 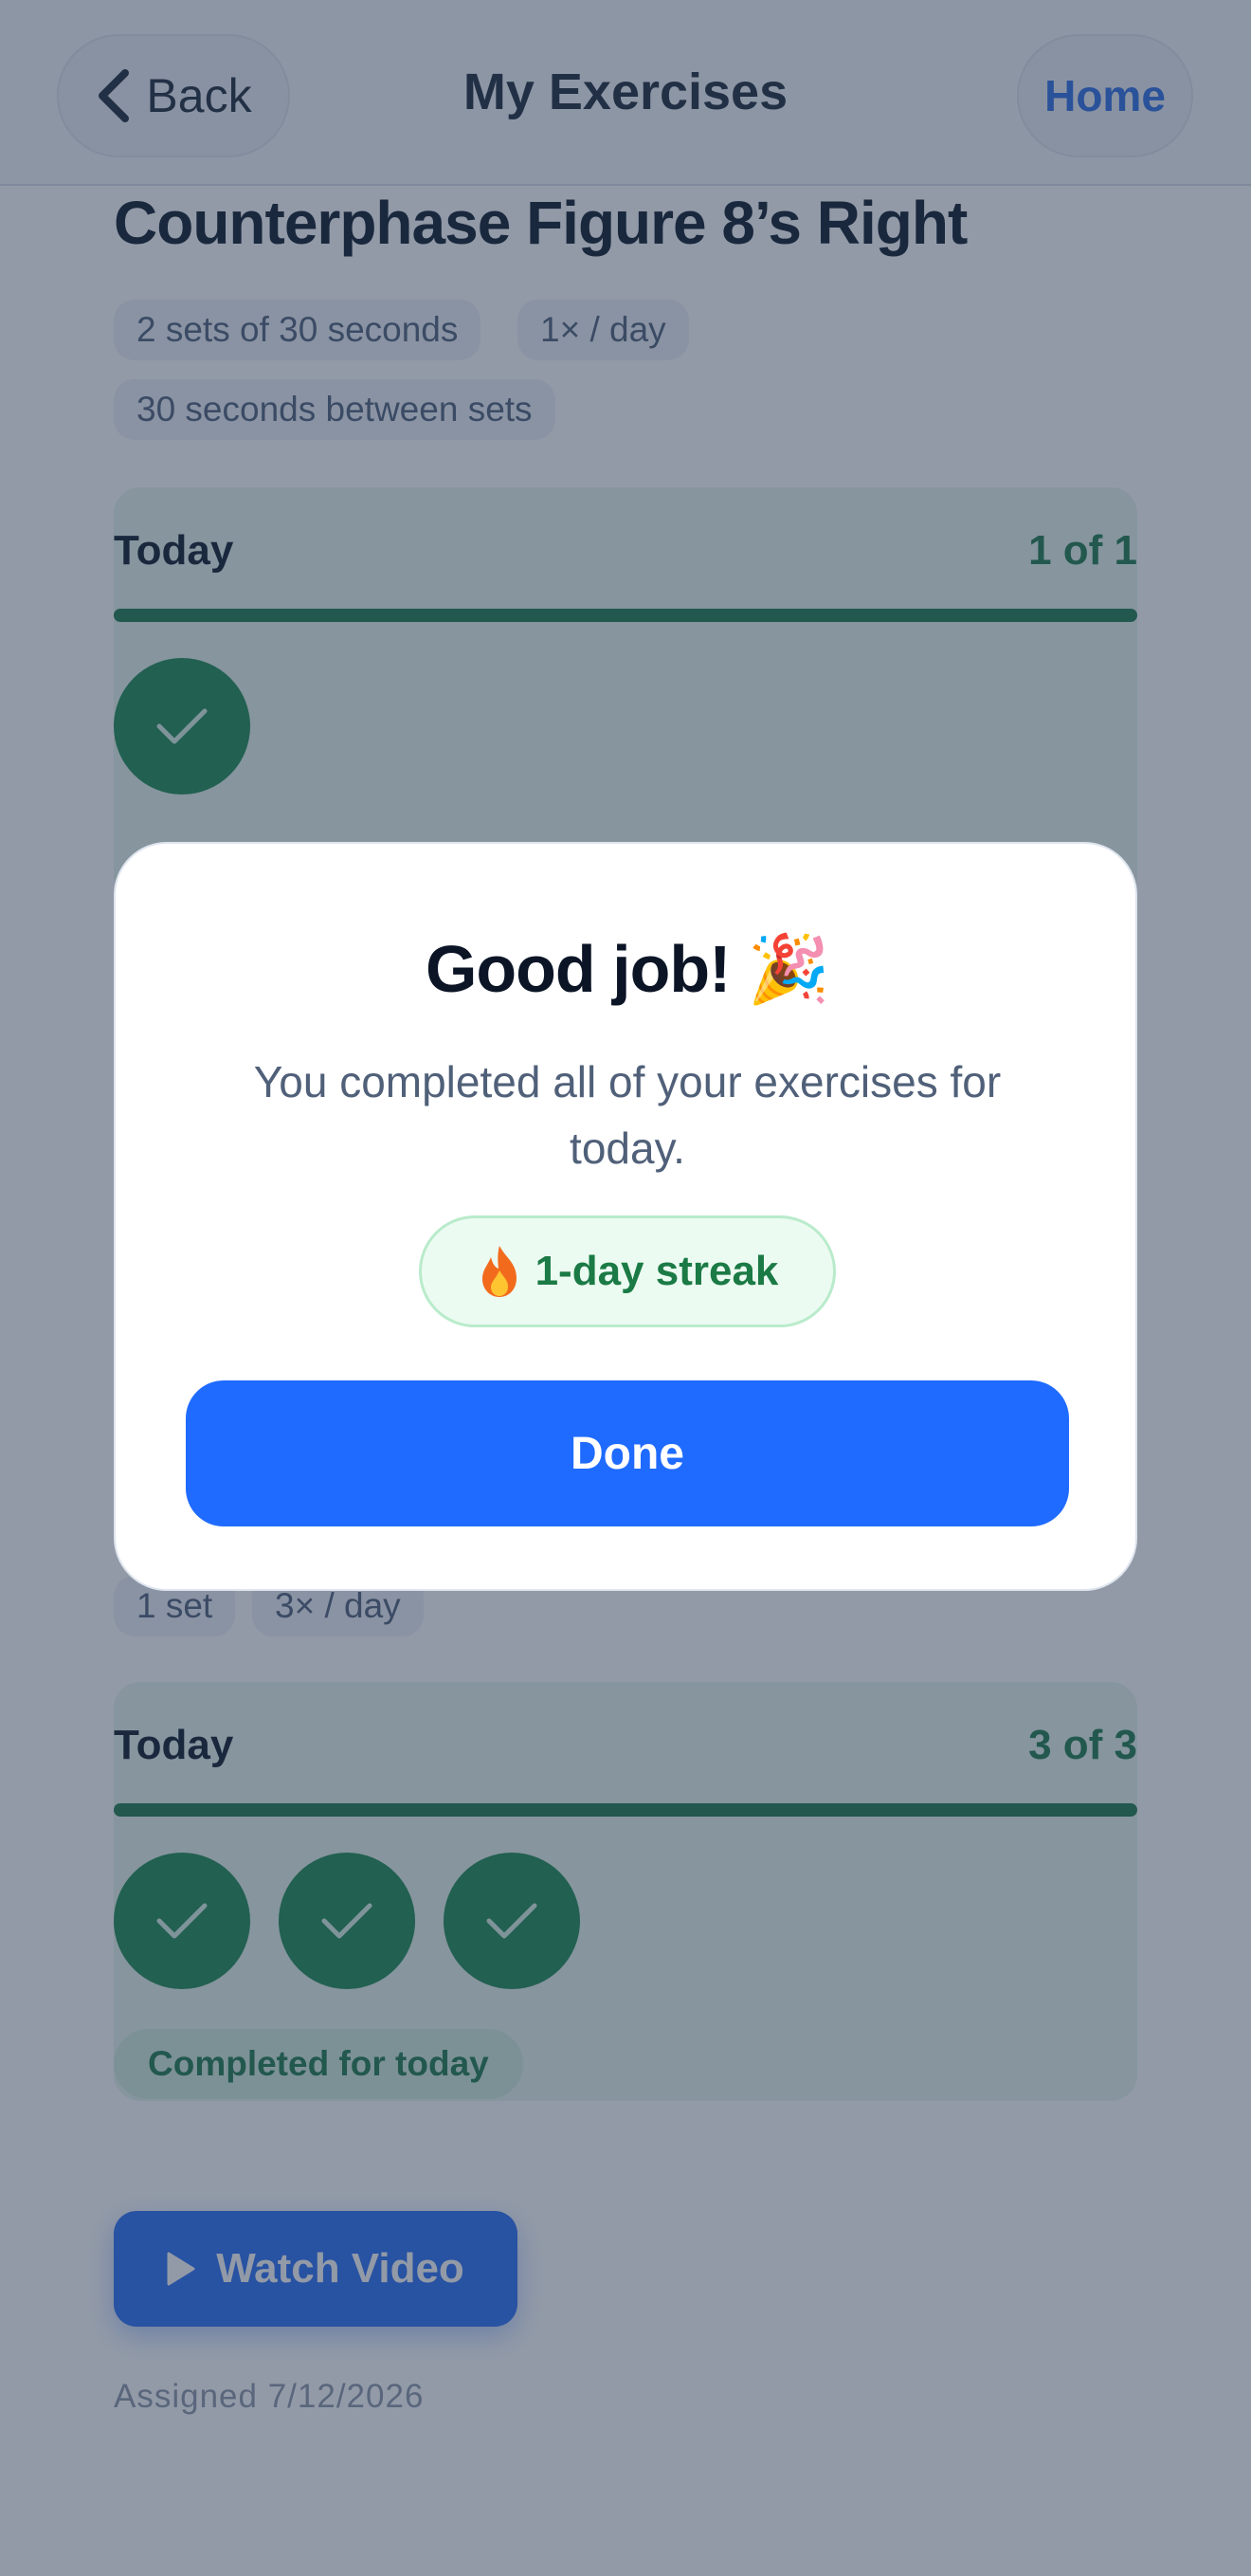 I want to click on dialog-title: Good job! 🎉, so click(x=628, y=969).